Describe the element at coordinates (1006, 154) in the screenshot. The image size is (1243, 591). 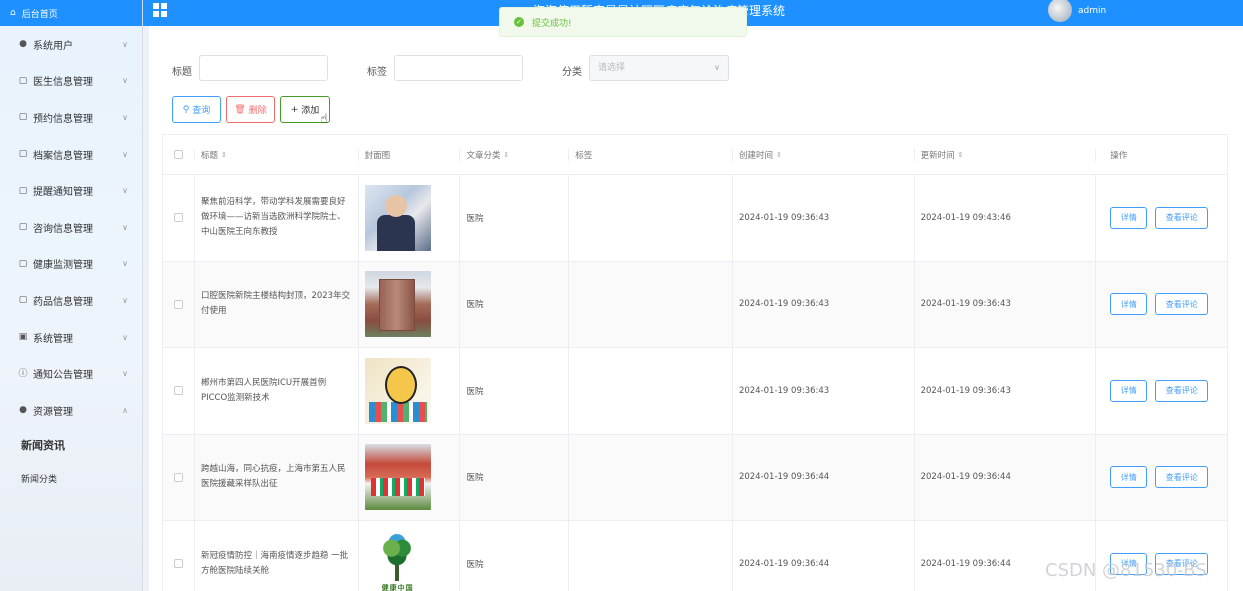
I see `header-updated: 更新时间 ⇕` at that location.